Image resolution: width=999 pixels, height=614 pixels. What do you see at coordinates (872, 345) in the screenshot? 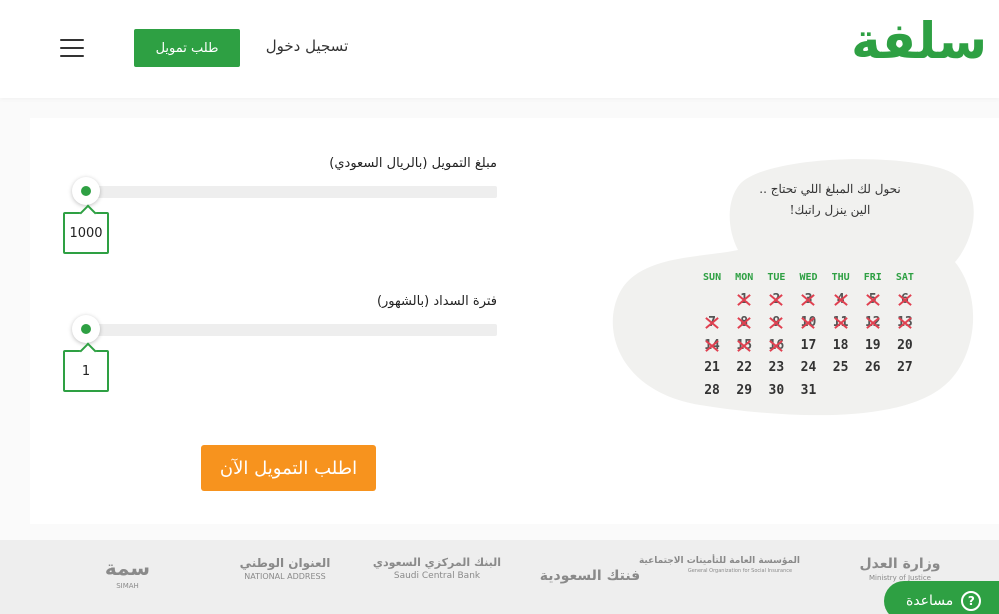
I see `calendar-date: 19` at bounding box center [872, 345].